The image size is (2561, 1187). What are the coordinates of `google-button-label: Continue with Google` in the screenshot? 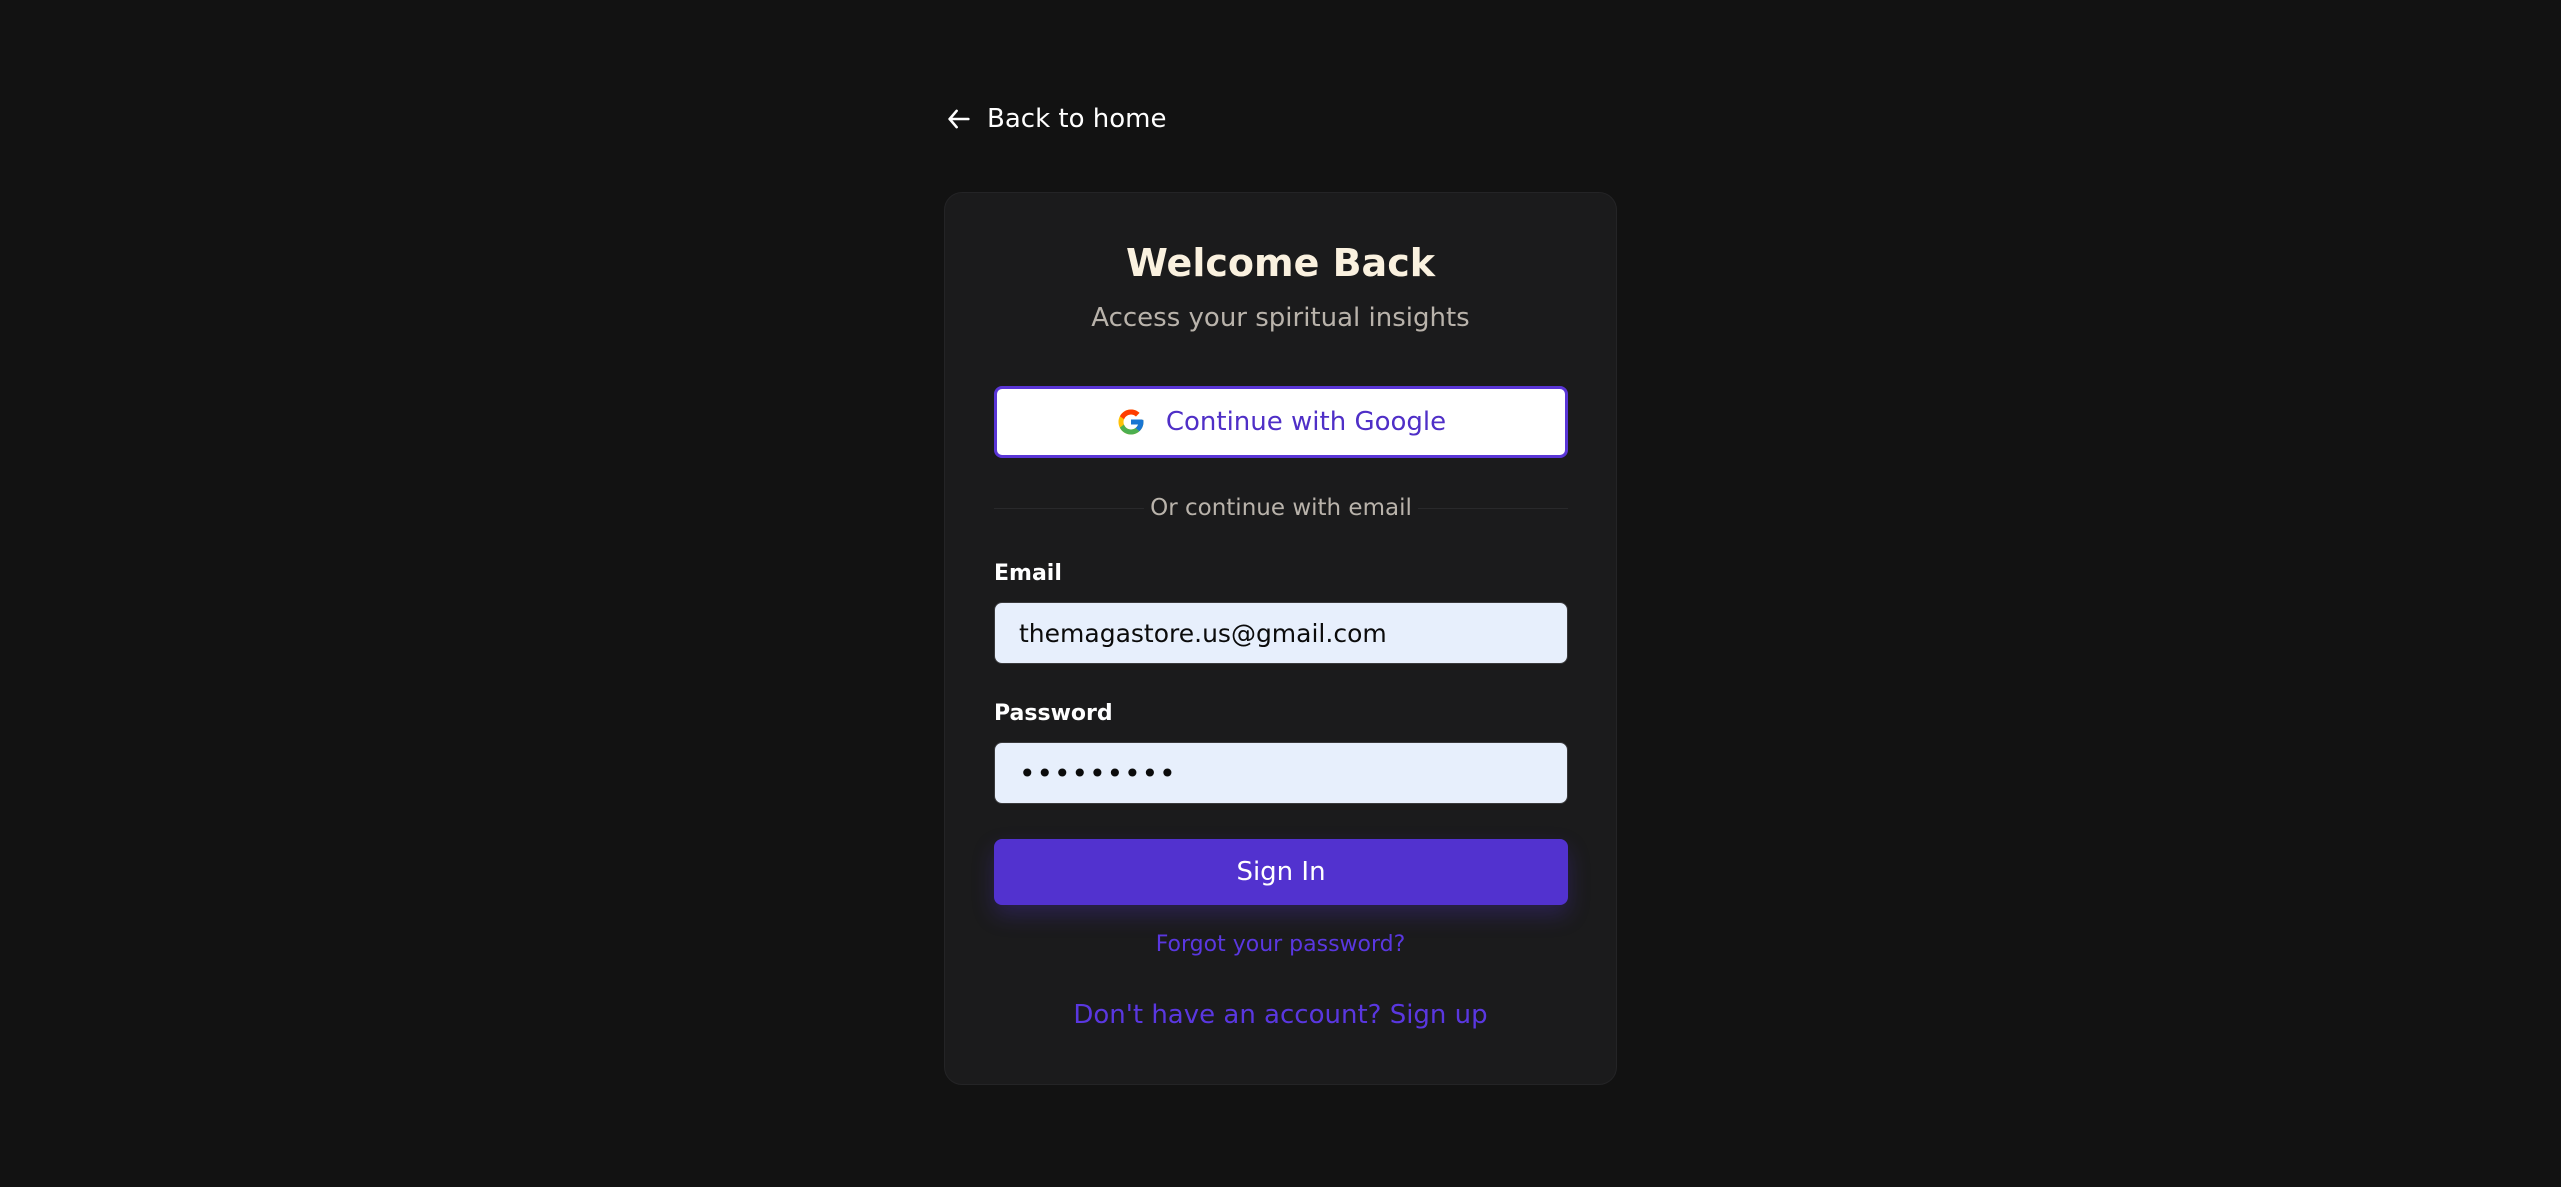 It's located at (1306, 422).